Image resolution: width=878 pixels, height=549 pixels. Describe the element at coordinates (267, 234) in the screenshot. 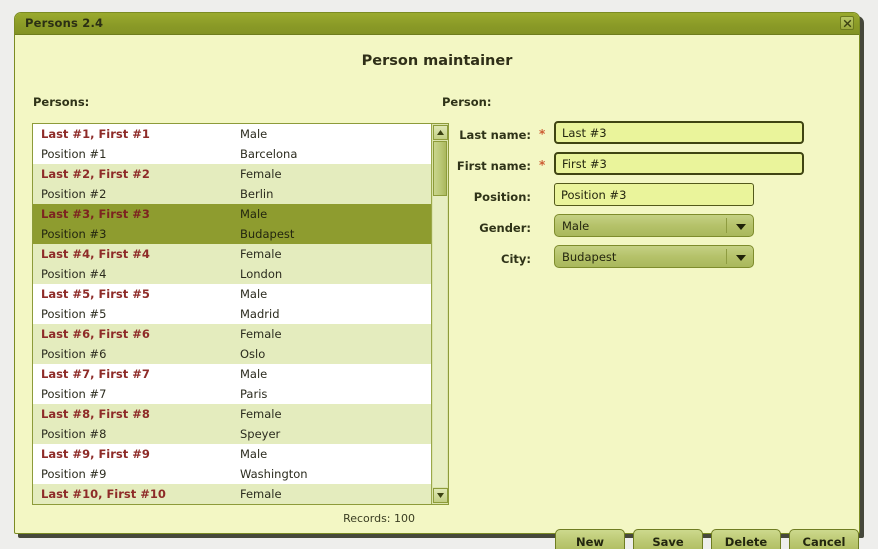

I see `person-city: Budapest` at that location.